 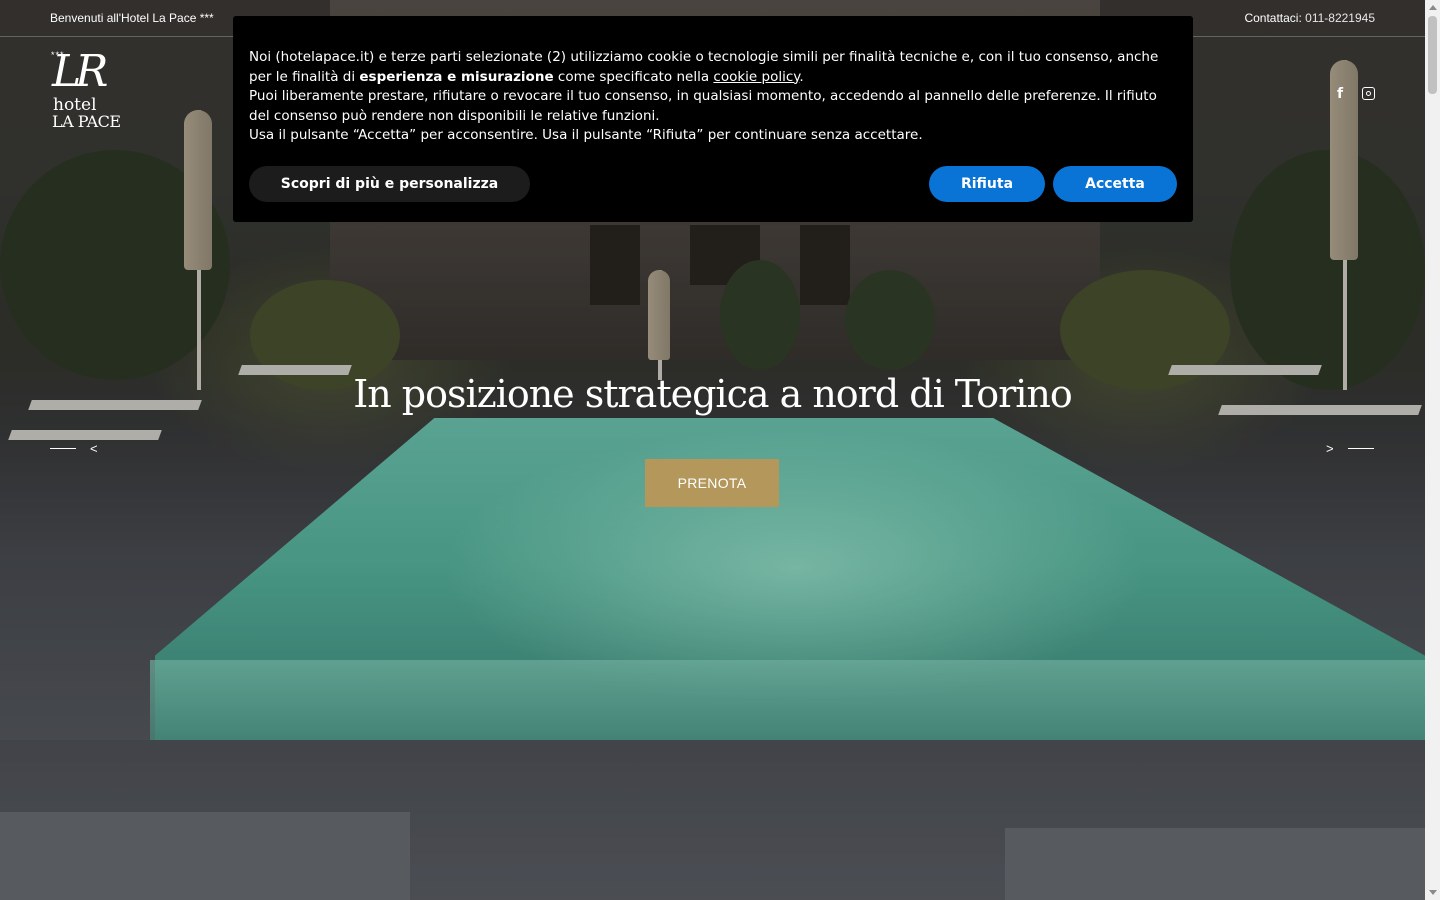 I want to click on scroll-down-icon, so click(x=1433, y=892).